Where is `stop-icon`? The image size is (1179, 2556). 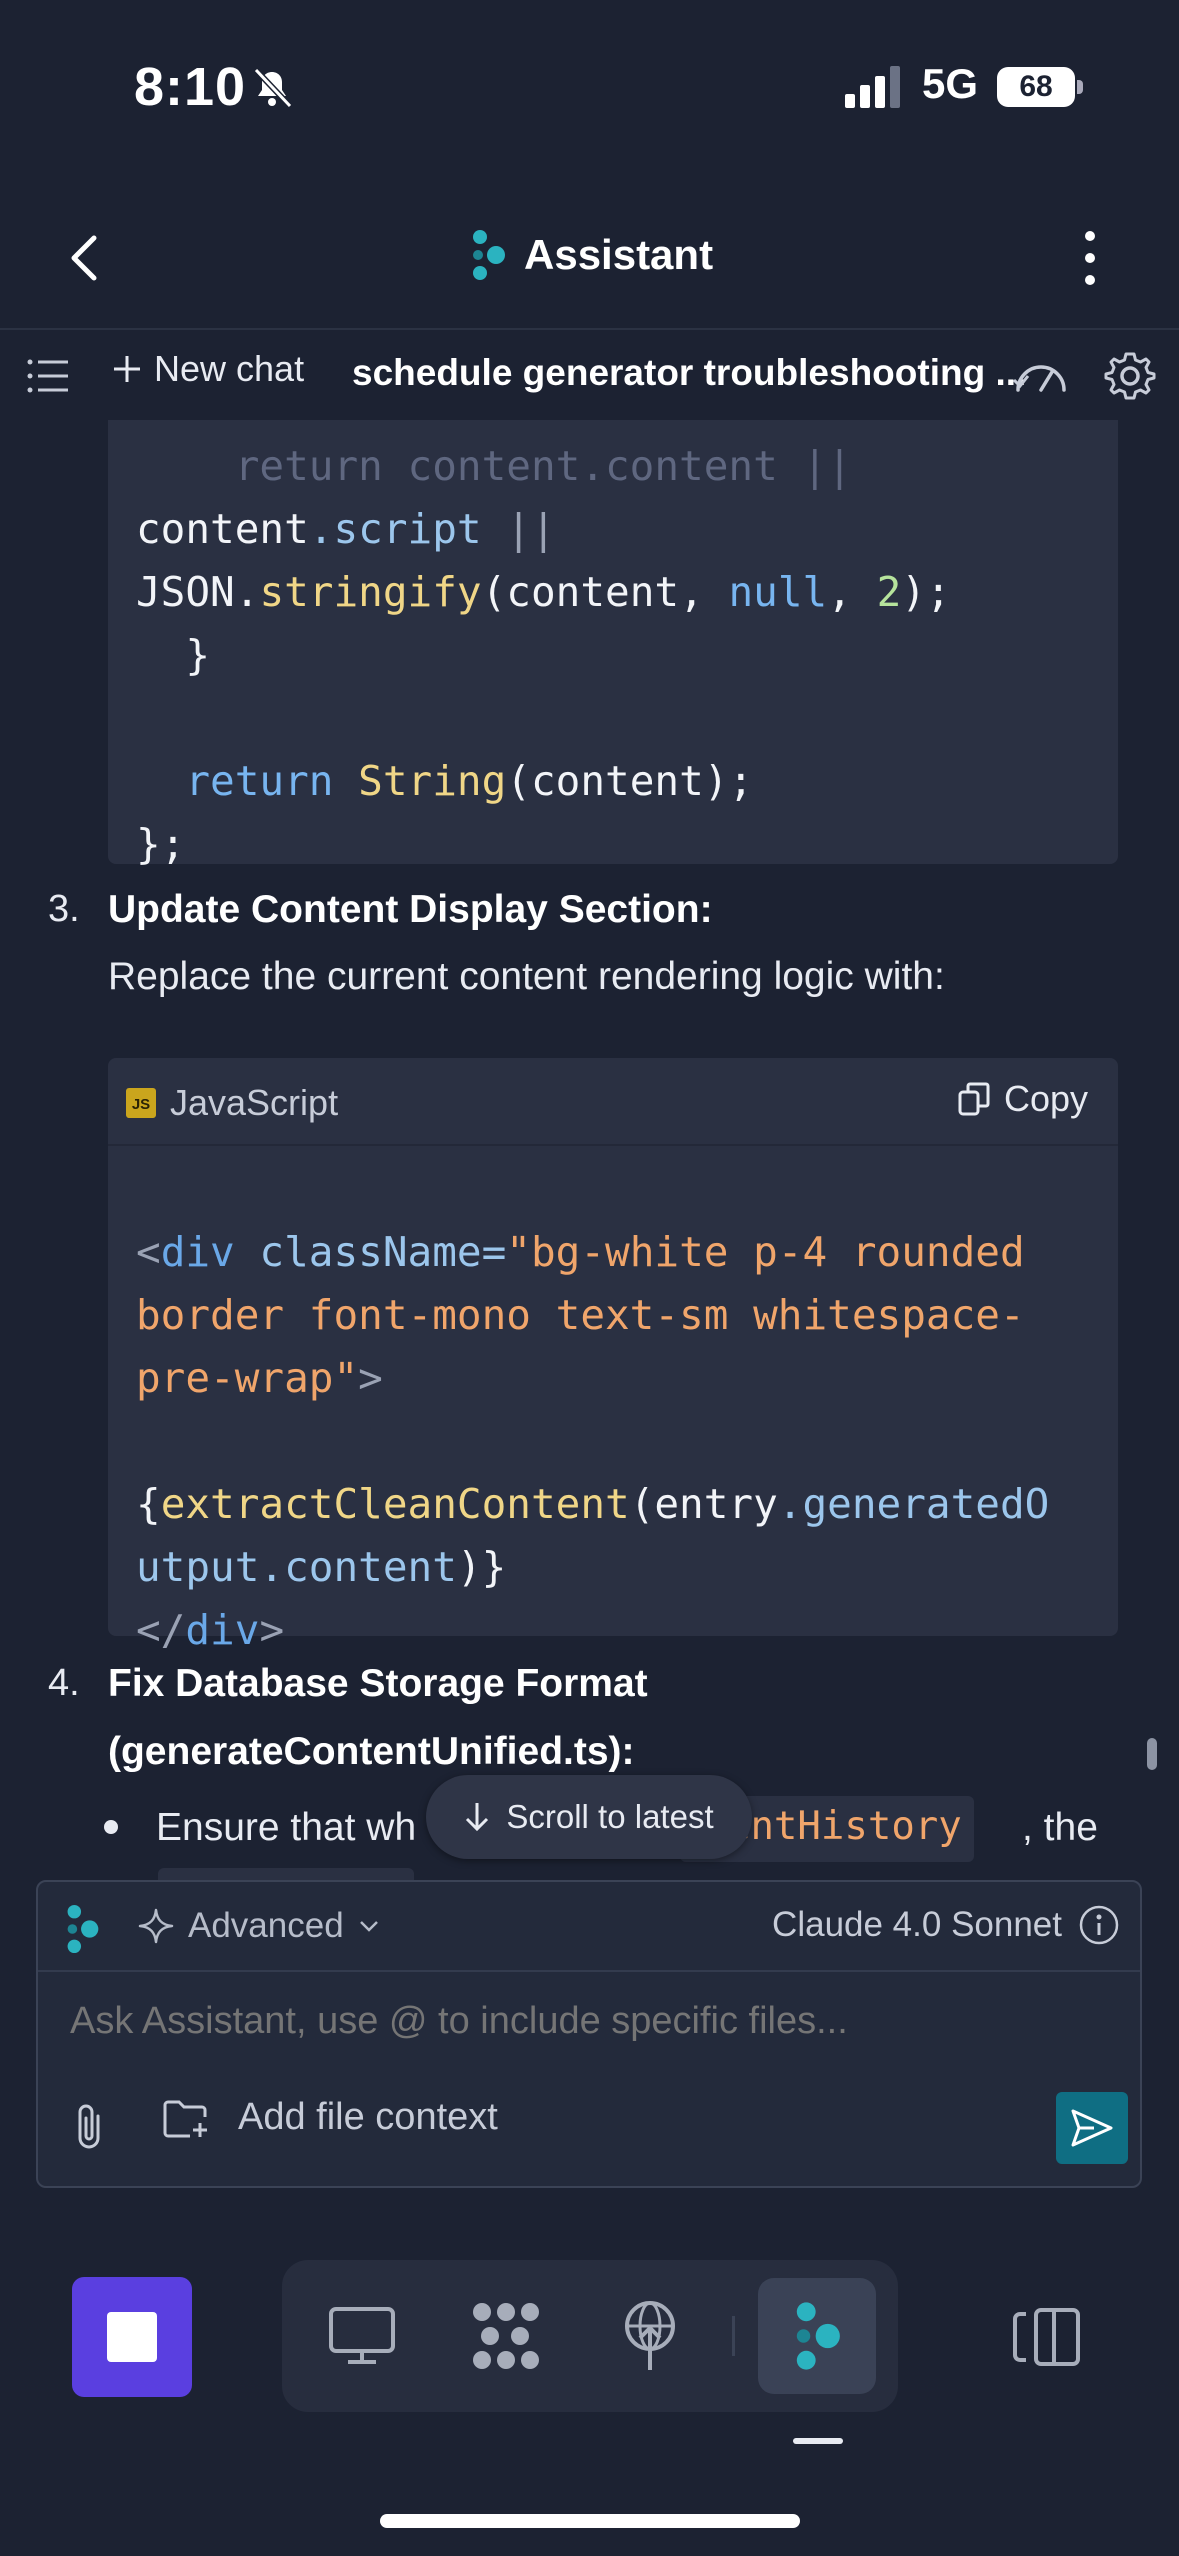
stop-icon is located at coordinates (132, 2337).